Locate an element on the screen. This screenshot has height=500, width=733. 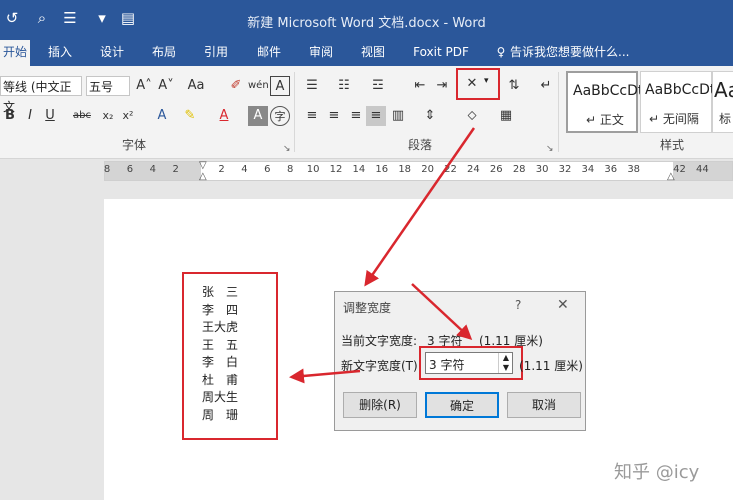
arrow-to-dialog is located at coordinates (420, 207).